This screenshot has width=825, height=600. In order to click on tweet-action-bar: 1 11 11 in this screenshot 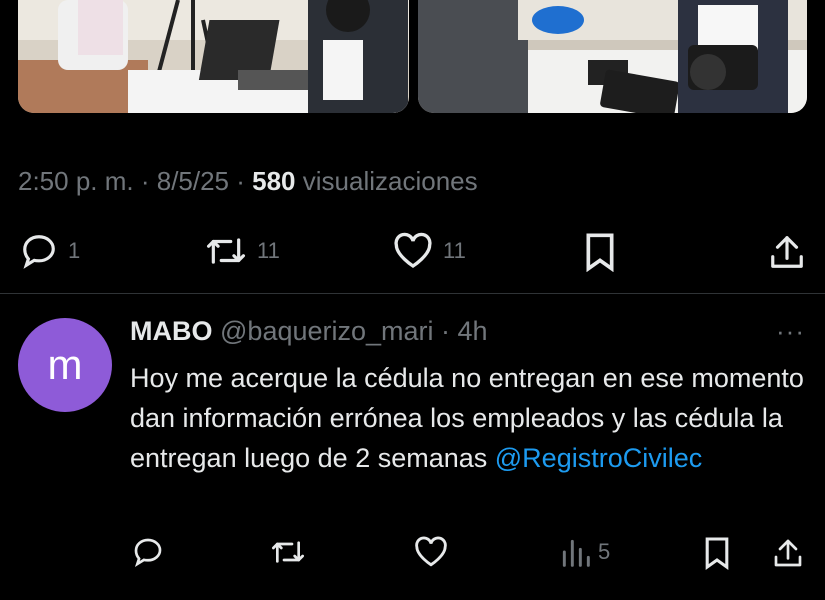, I will do `click(412, 251)`.